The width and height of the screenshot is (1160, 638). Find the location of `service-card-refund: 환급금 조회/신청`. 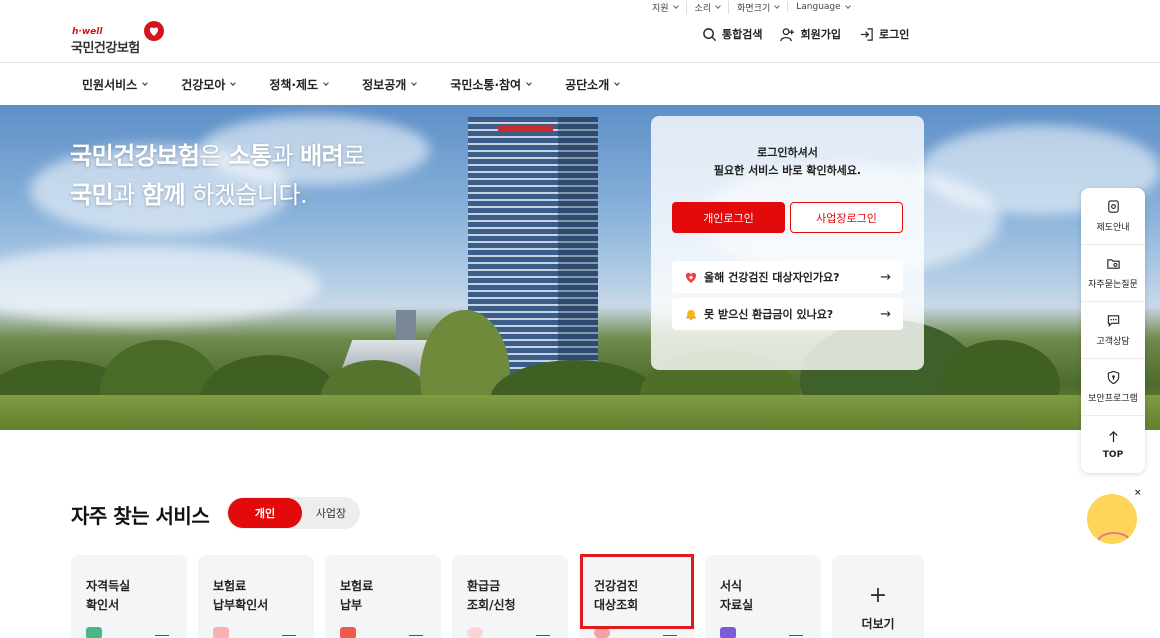

service-card-refund: 환급금 조회/신청 is located at coordinates (510, 596).